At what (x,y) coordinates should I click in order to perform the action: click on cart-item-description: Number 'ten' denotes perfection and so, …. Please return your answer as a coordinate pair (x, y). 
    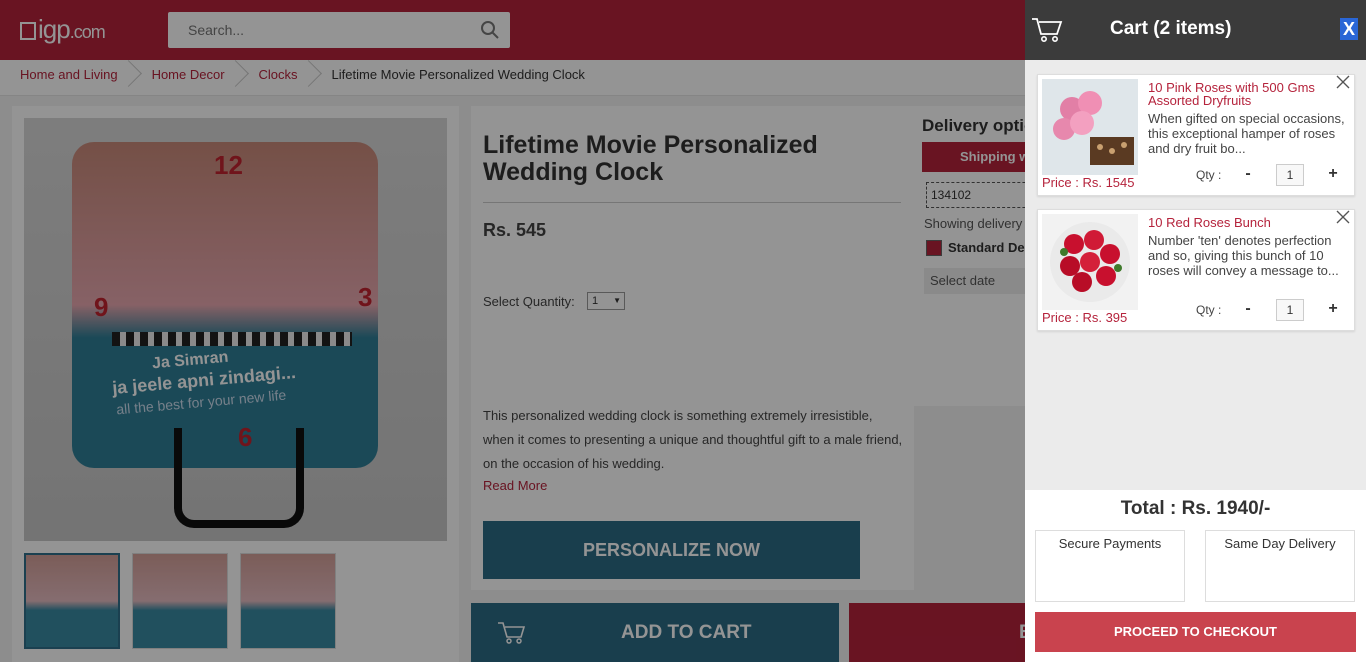
    Looking at the image, I should click on (1243, 255).